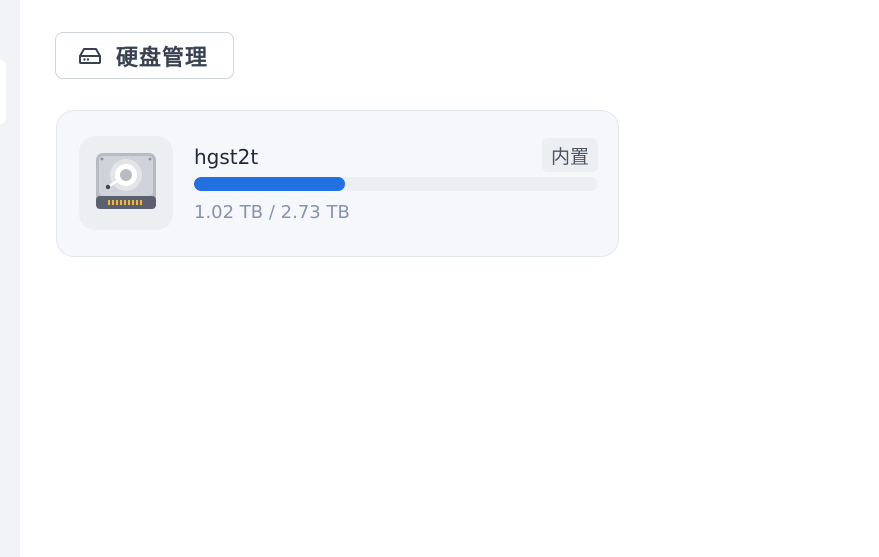 This screenshot has height=557, width=879. Describe the element at coordinates (570, 155) in the screenshot. I see `disk-type-badge: 内置` at that location.